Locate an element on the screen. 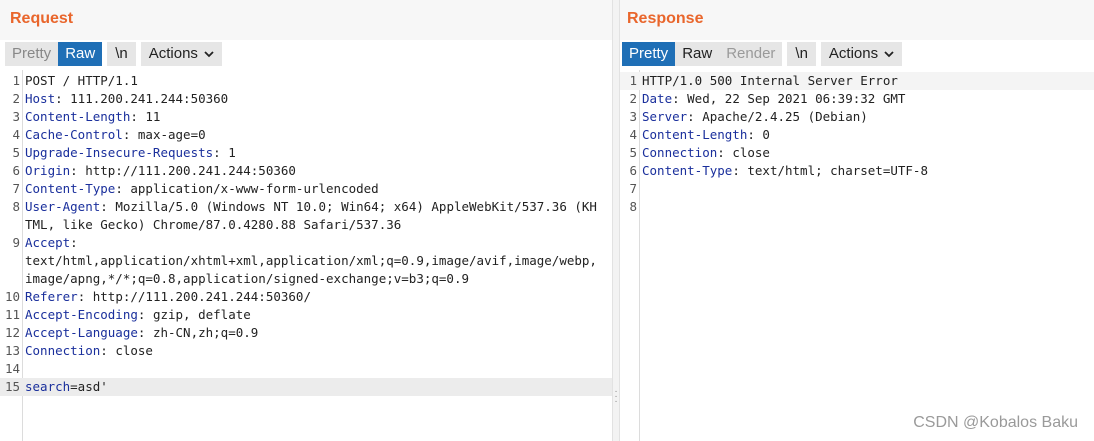 Image resolution: width=1094 pixels, height=441 pixels. code-line: 4 Cache-Control: max-age=0 is located at coordinates (306, 135).